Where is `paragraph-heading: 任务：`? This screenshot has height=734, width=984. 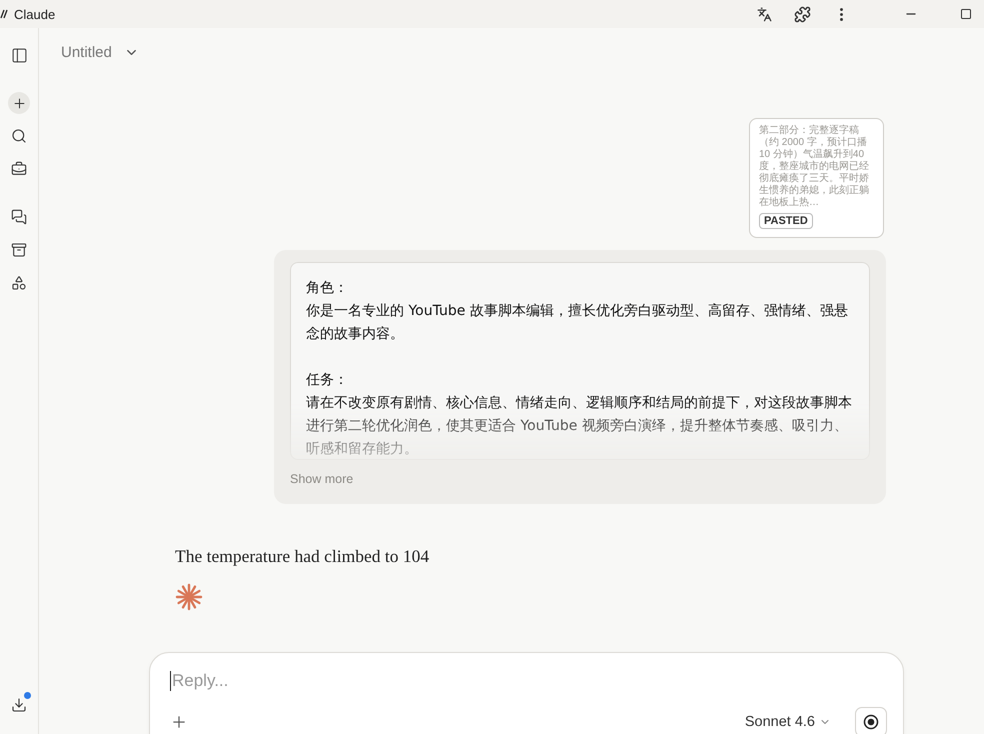
paragraph-heading: 任务： is located at coordinates (327, 380).